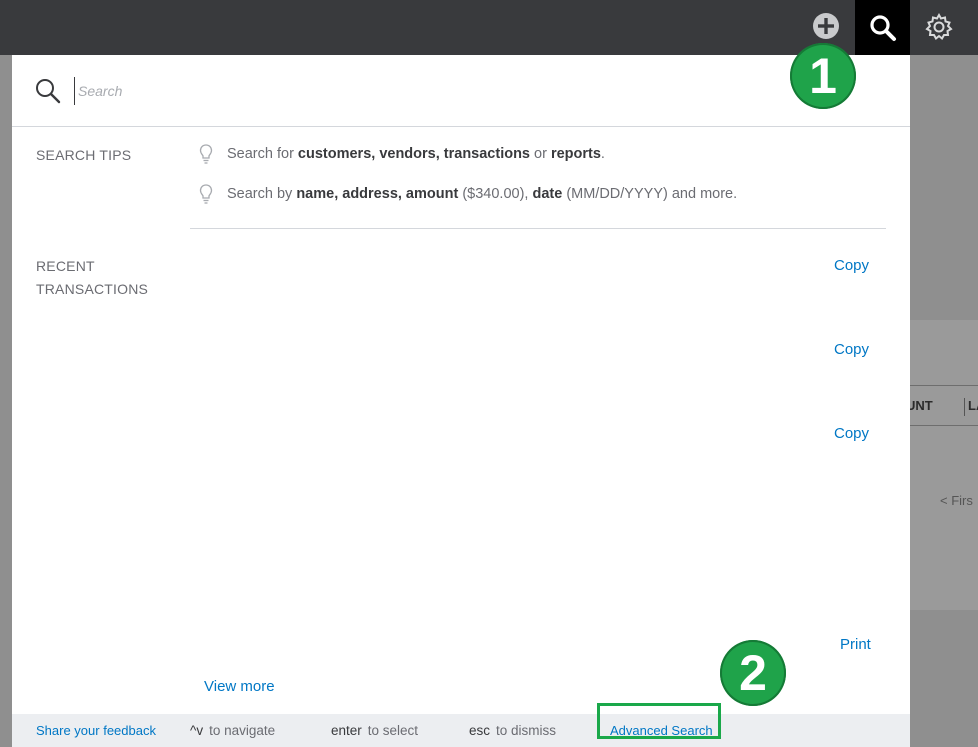  Describe the element at coordinates (526, 730) in the screenshot. I see `dismiss-hint-text: to dismiss` at that location.